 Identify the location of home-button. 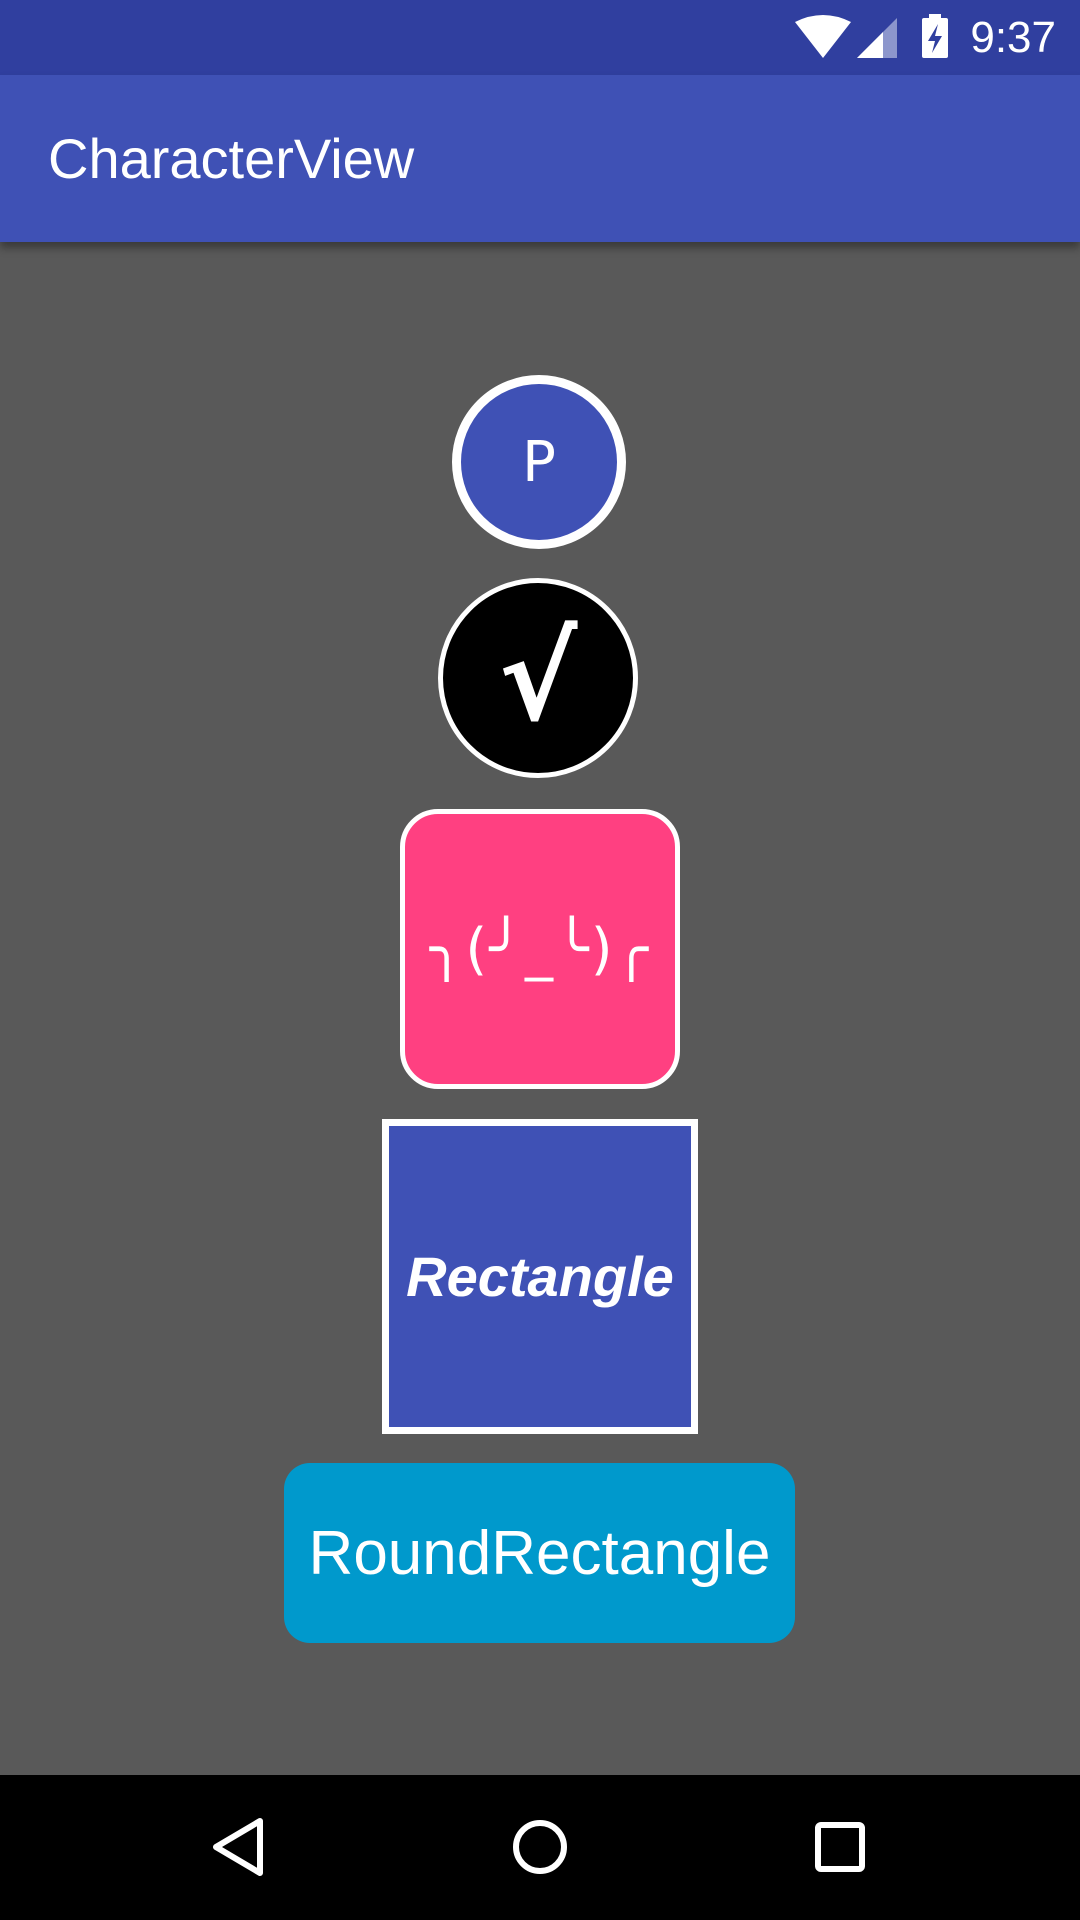
(540, 1847).